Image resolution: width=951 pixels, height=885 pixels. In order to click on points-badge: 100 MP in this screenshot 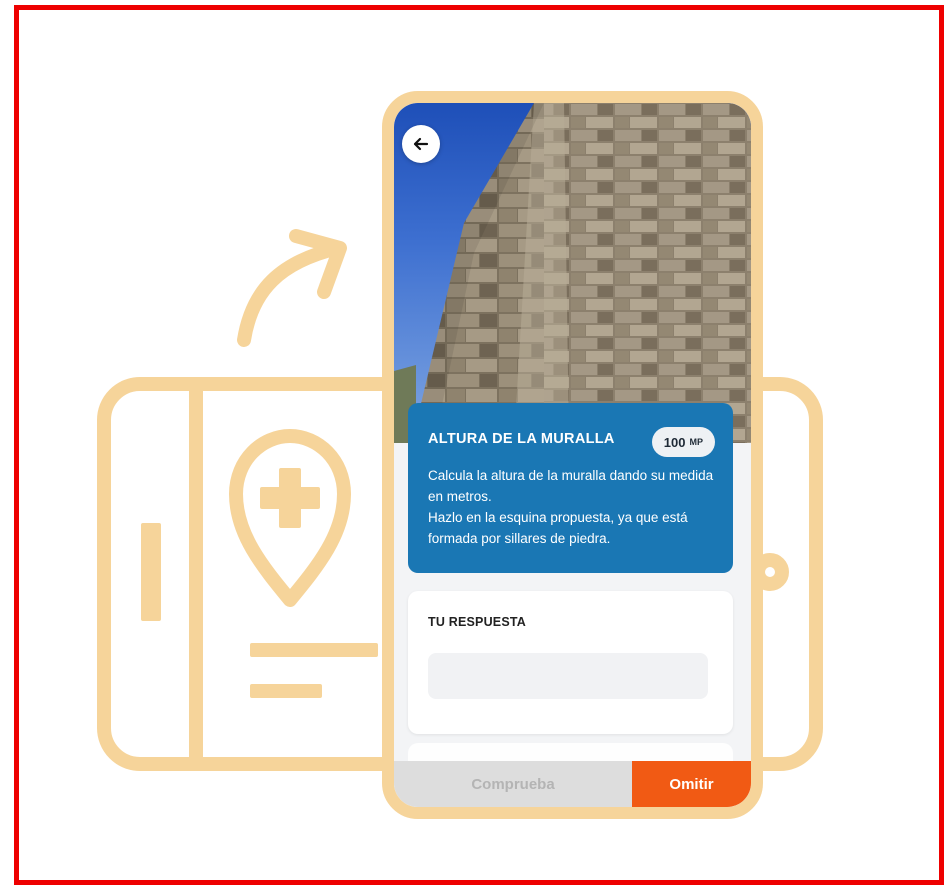, I will do `click(683, 442)`.